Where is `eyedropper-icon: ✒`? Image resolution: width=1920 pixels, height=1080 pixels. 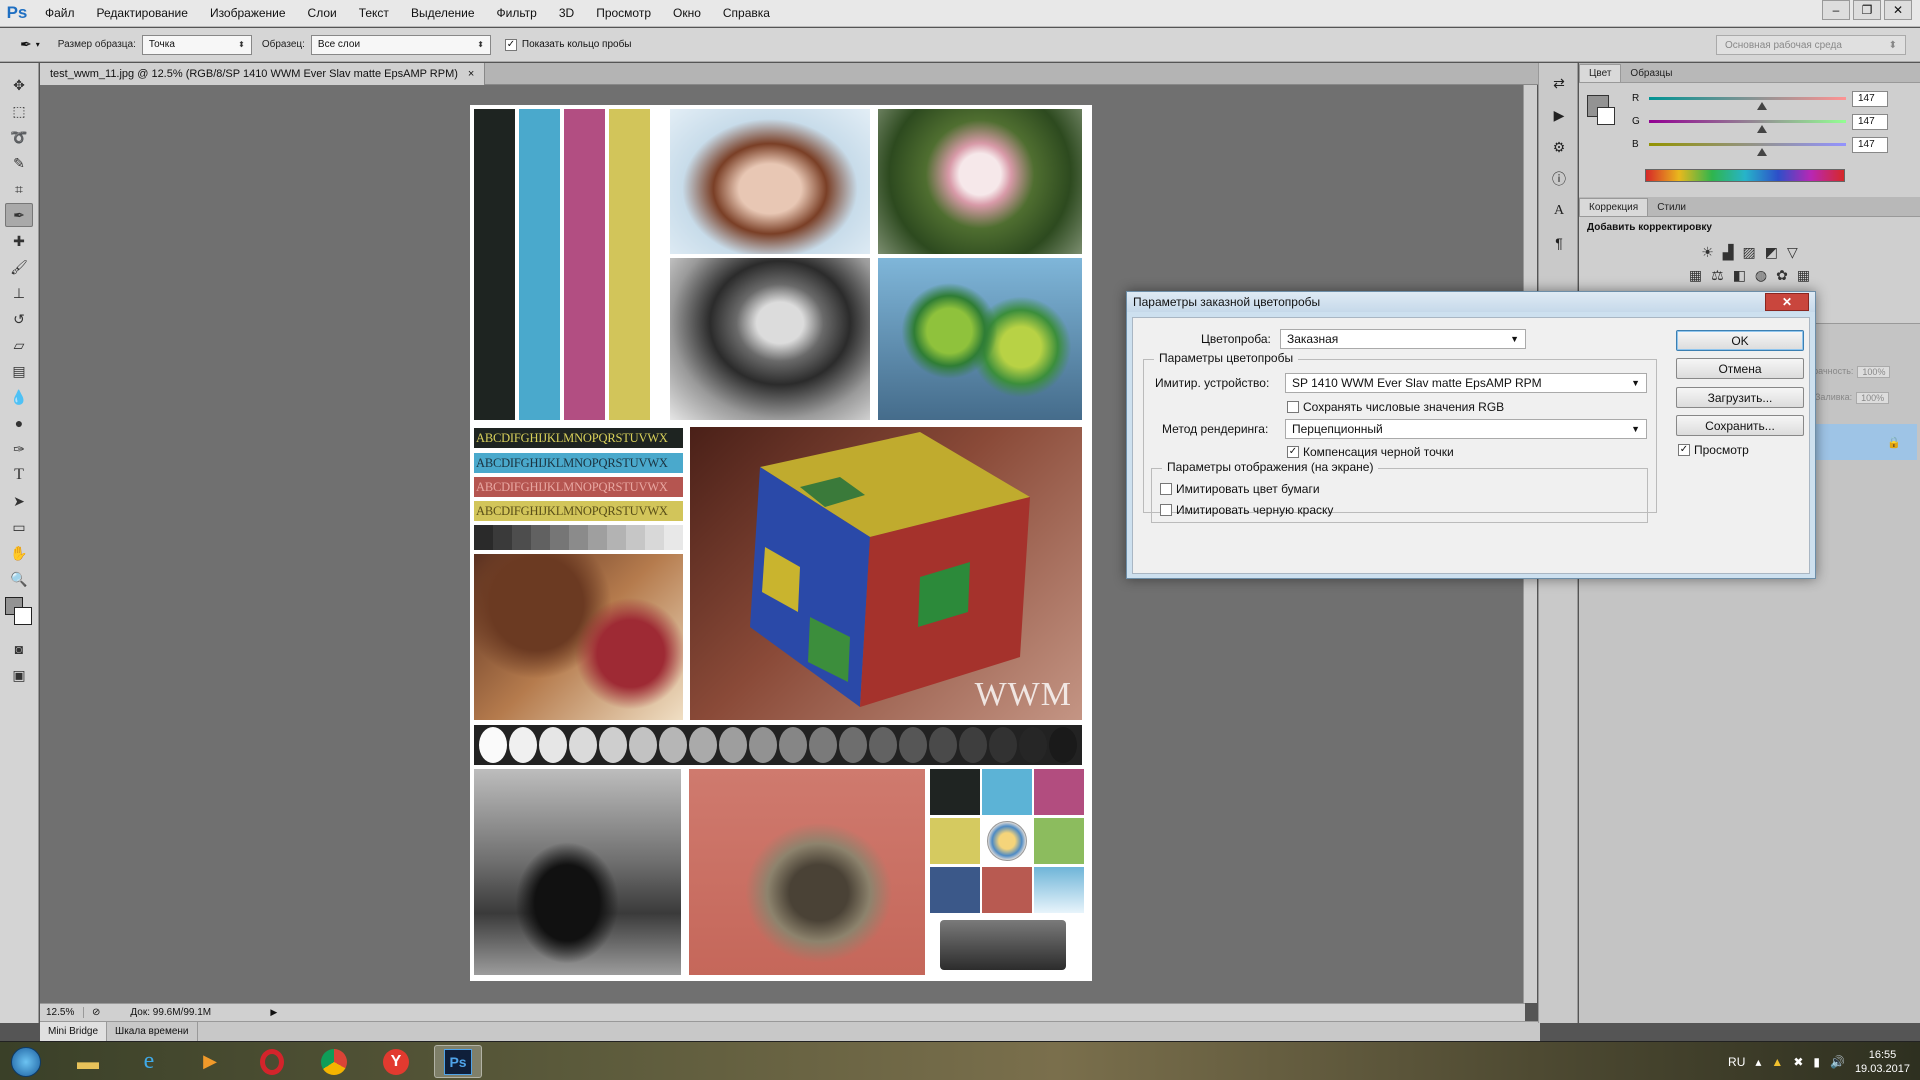 eyedropper-icon: ✒ is located at coordinates (26, 44).